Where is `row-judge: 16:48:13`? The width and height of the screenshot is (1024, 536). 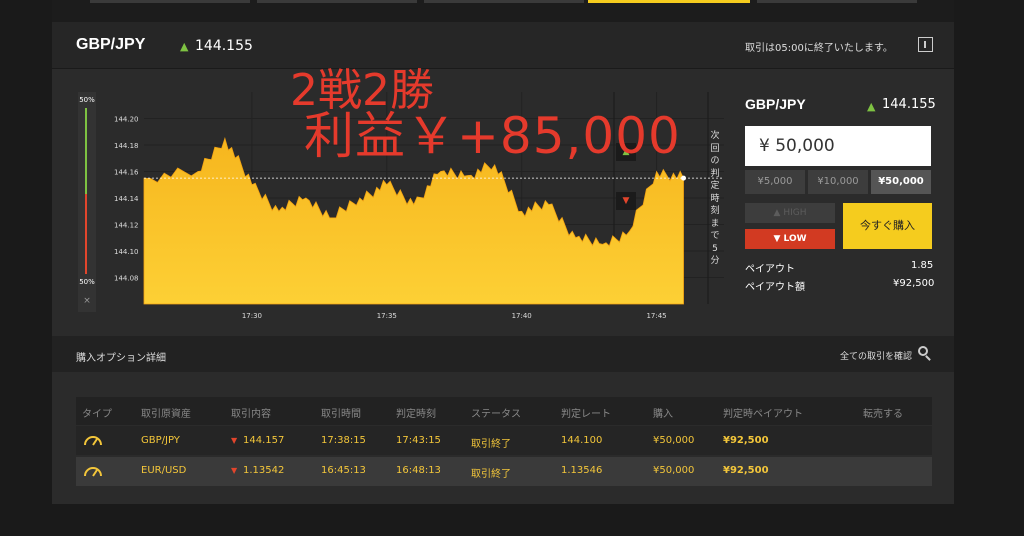 row-judge: 16:48:13 is located at coordinates (418, 470).